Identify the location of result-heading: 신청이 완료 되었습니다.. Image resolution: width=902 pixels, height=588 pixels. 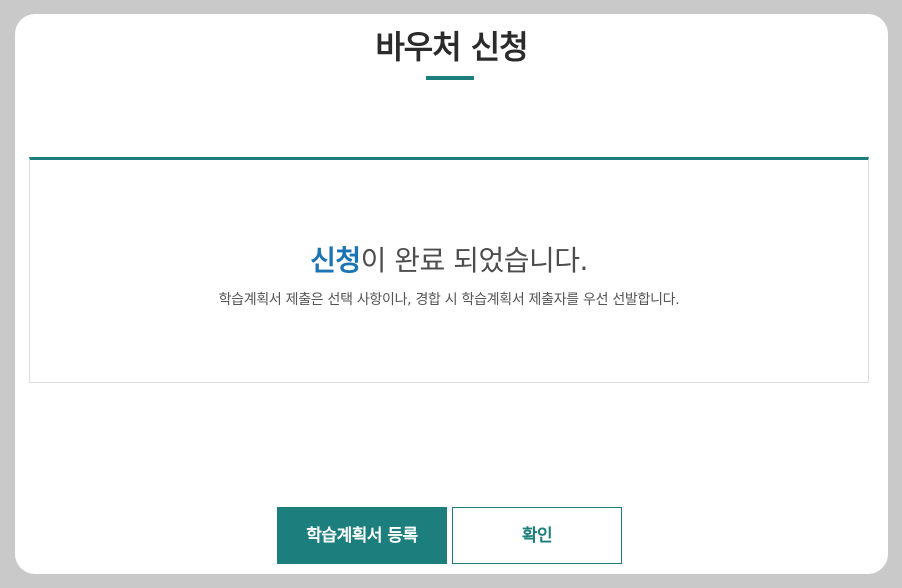
(449, 259).